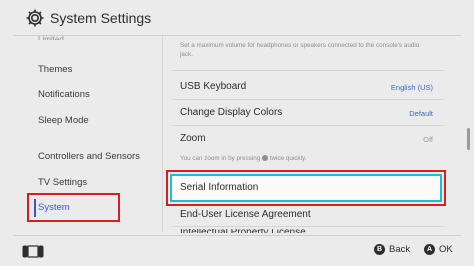 The image size is (474, 266). What do you see at coordinates (55, 69) in the screenshot?
I see `sidebar-item-themes: Themes` at bounding box center [55, 69].